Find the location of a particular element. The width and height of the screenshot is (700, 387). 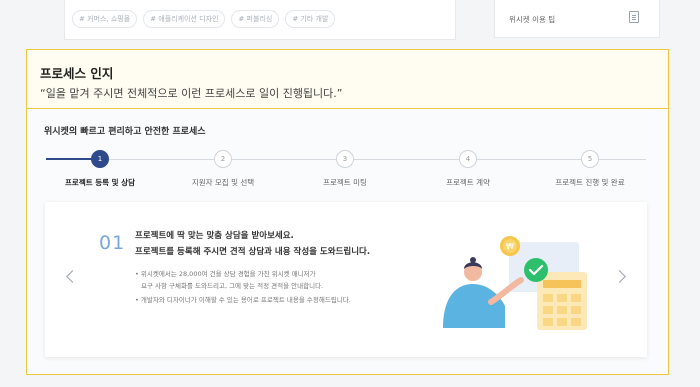

person-body is located at coordinates (474, 306).